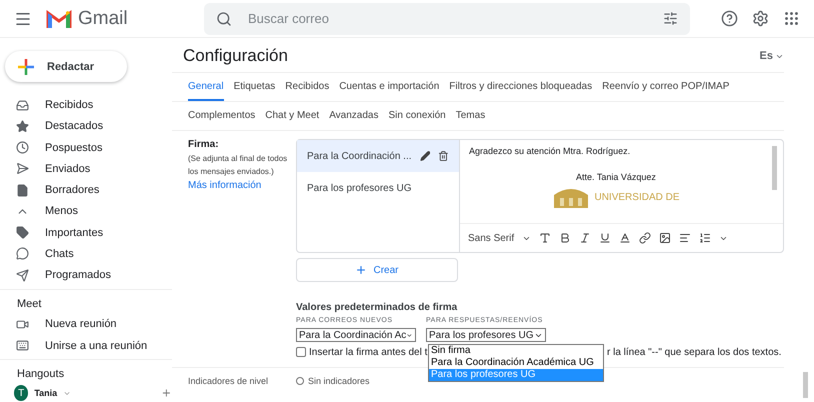 The image size is (814, 402). What do you see at coordinates (204, 144) in the screenshot?
I see `field-label: Firma:` at bounding box center [204, 144].